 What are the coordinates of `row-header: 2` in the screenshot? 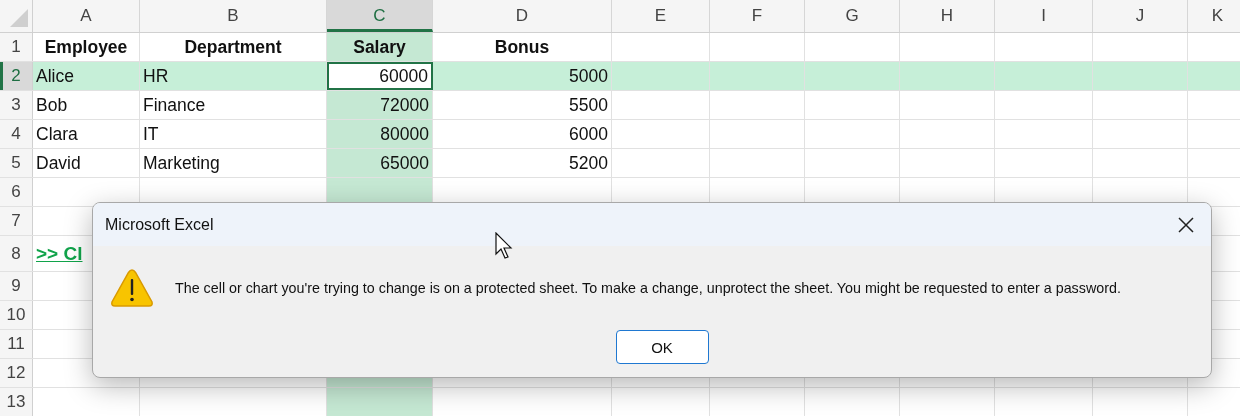 It's located at (16, 76).